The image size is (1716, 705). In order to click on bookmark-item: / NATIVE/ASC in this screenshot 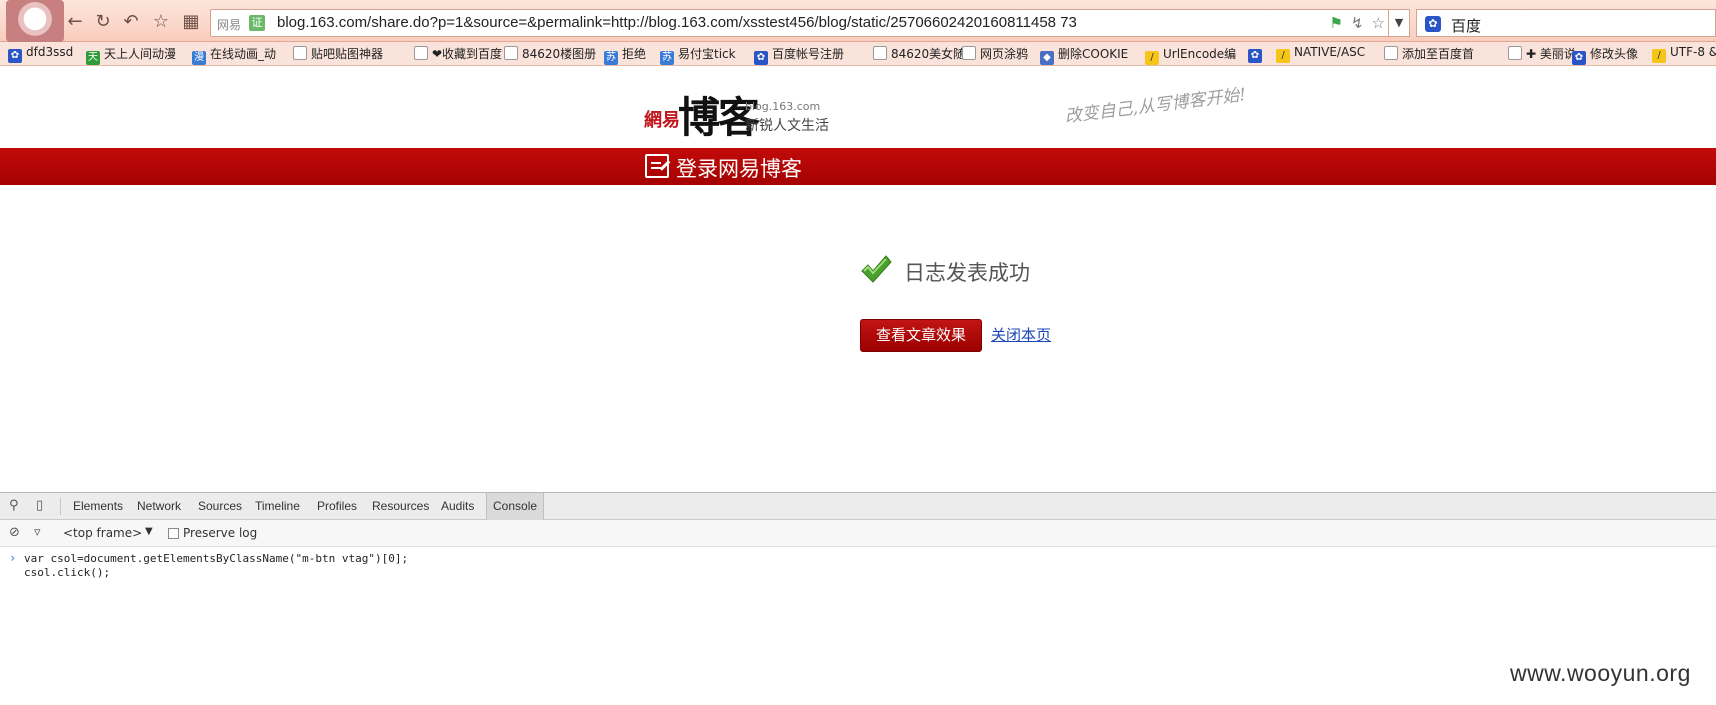, I will do `click(1320, 54)`.